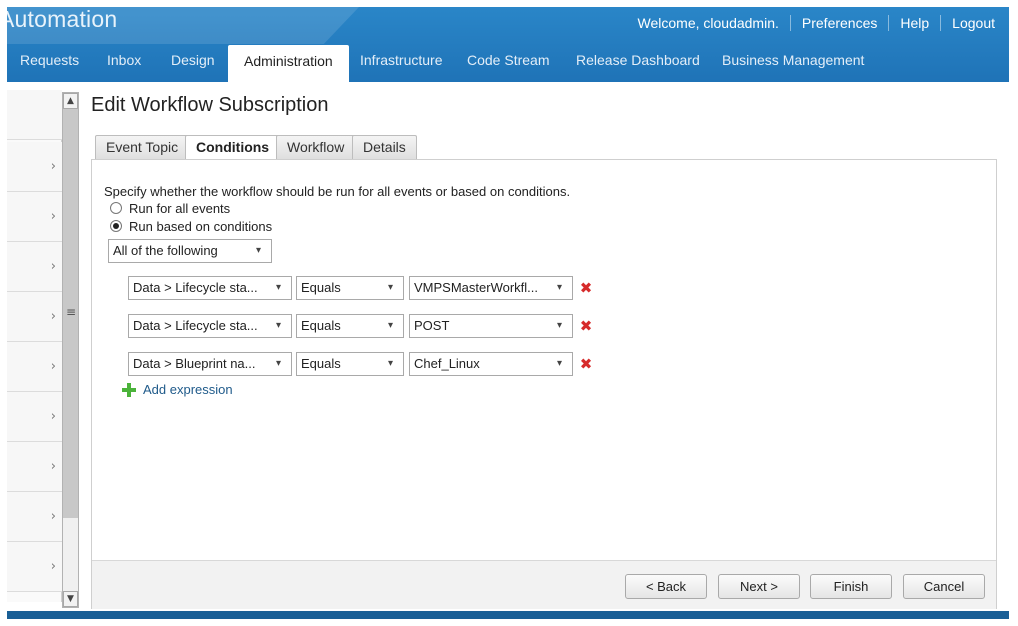 This screenshot has width=1018, height=626. I want to click on brand-logo: Automation, so click(62, 19).